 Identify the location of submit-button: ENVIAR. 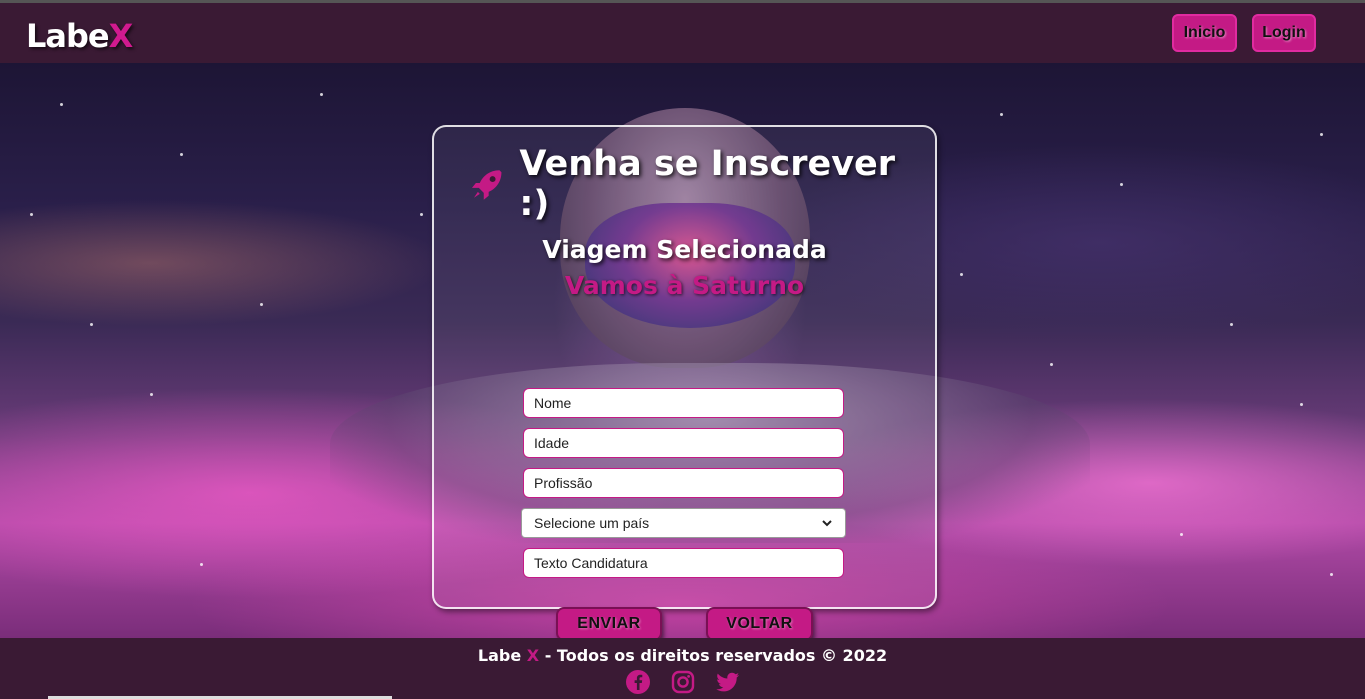
(609, 622).